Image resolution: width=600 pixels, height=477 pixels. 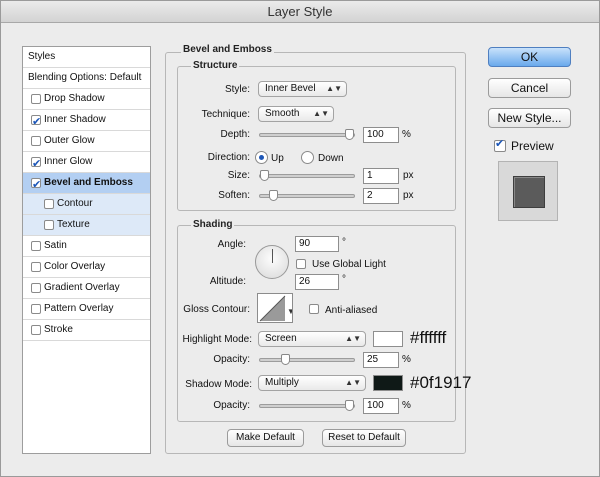 What do you see at coordinates (55, 245) in the screenshot?
I see `style-item-label: Satin` at bounding box center [55, 245].